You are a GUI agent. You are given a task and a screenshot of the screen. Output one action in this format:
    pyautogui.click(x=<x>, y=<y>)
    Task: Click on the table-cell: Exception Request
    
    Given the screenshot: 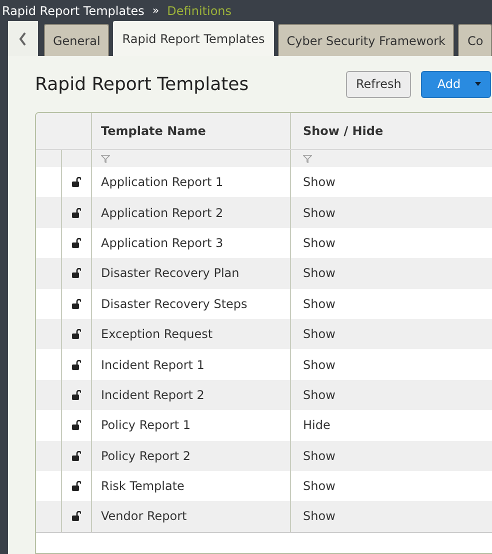 What is the action you would take?
    pyautogui.click(x=157, y=334)
    